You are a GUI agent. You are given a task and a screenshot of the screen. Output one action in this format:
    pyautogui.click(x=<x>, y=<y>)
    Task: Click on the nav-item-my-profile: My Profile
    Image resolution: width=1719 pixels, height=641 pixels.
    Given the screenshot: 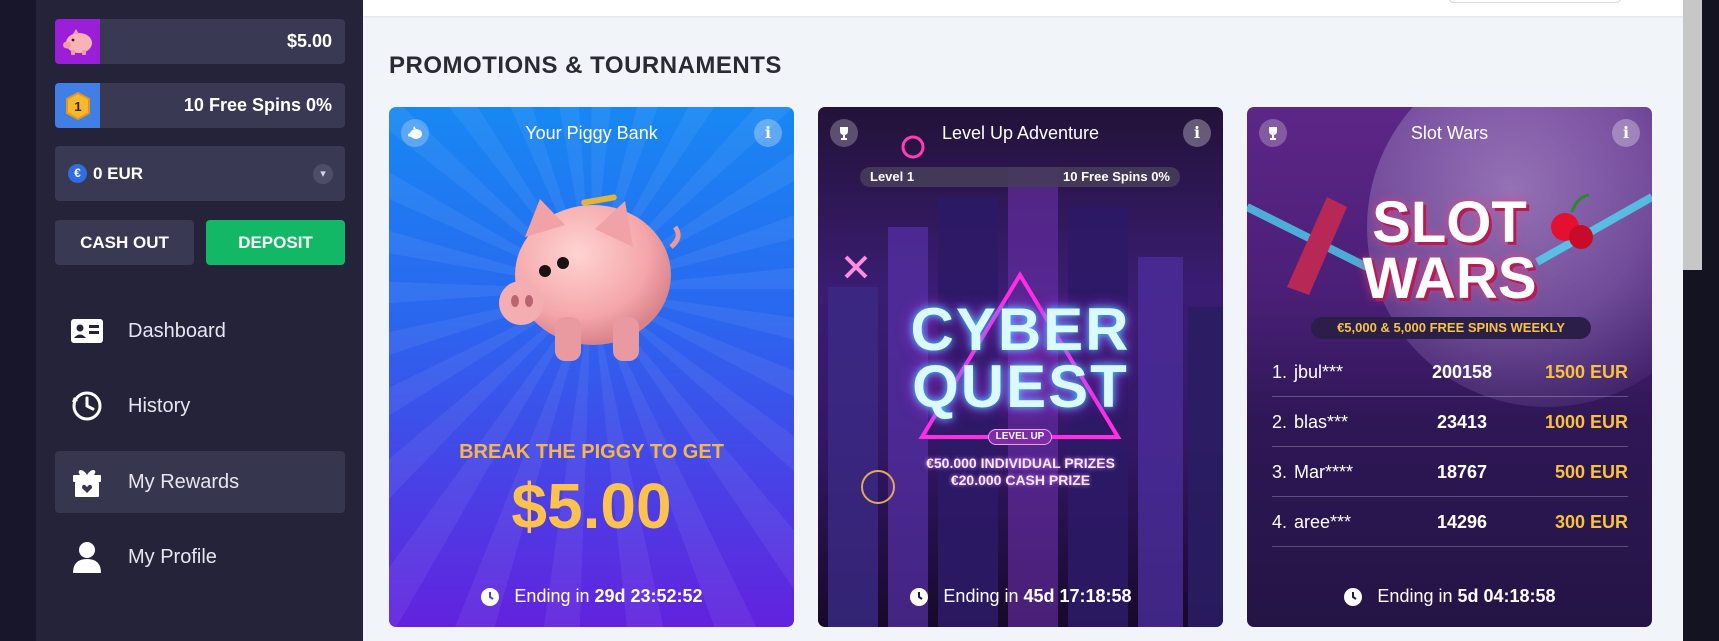 What is the action you would take?
    pyautogui.click(x=200, y=557)
    